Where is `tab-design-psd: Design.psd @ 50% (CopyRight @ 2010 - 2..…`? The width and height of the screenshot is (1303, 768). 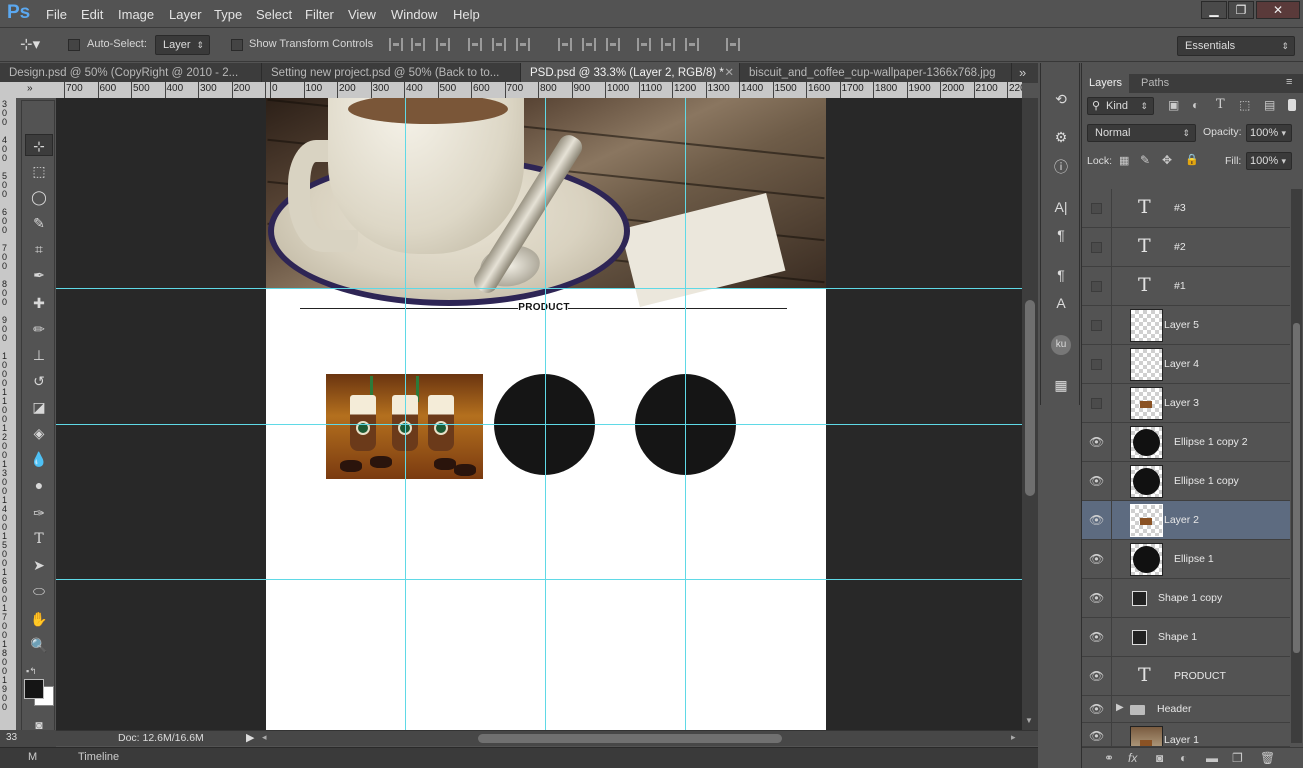
tab-design-psd: Design.psd @ 50% (CopyRight @ 2010 - 2..… is located at coordinates (131, 73).